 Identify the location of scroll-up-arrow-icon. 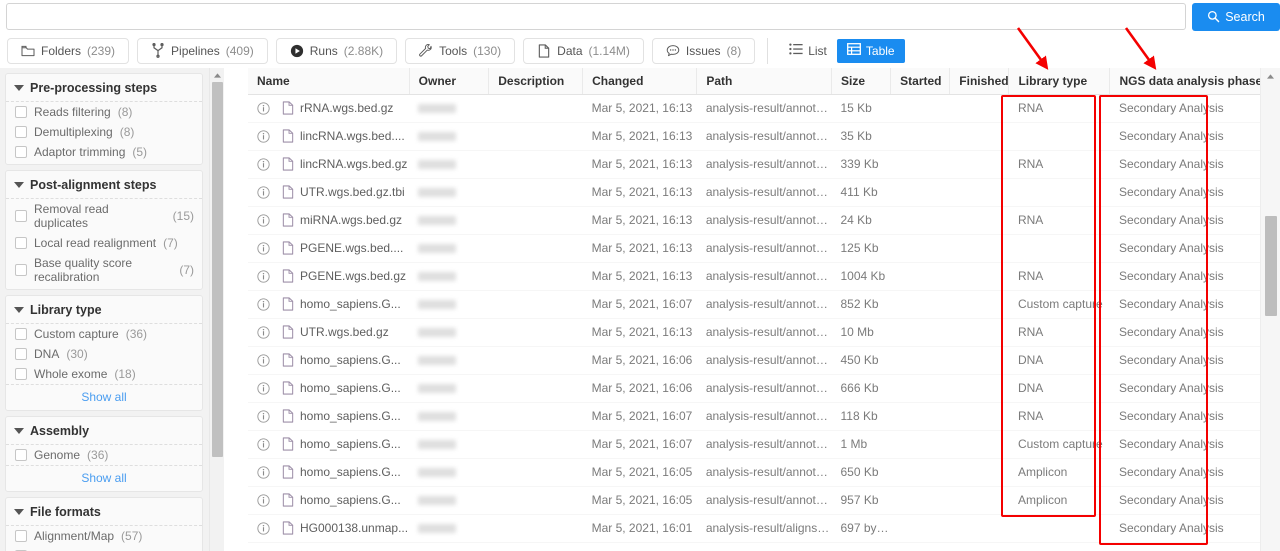
(217, 75).